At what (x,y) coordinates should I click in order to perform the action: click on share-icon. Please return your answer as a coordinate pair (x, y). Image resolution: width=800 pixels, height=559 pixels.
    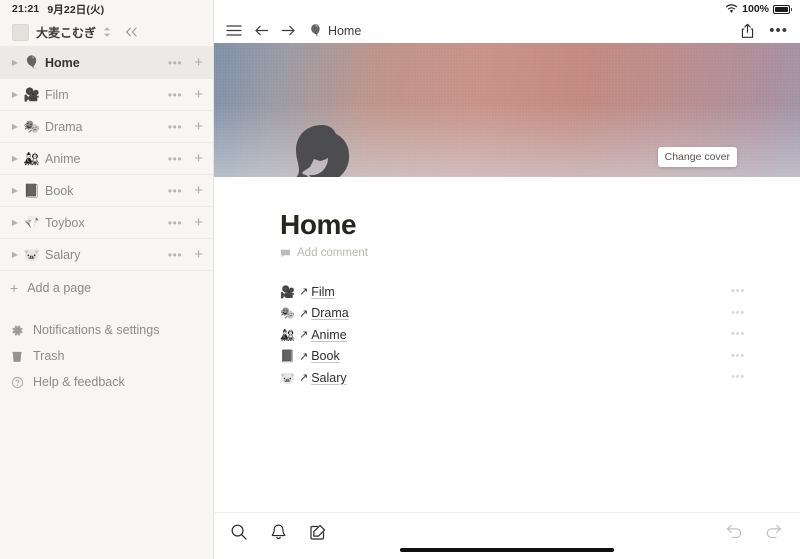
    Looking at the image, I should click on (747, 31).